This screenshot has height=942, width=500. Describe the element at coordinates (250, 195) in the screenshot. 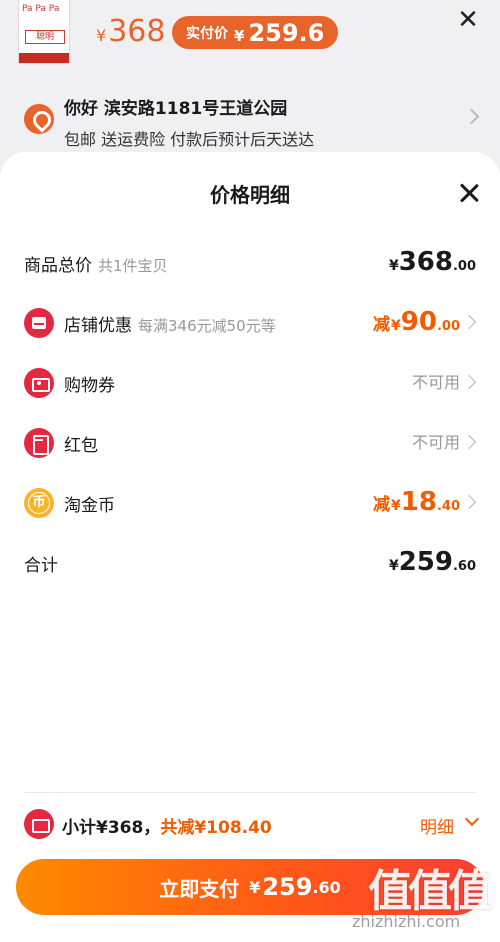

I see `sheet-title: 价格明细` at that location.